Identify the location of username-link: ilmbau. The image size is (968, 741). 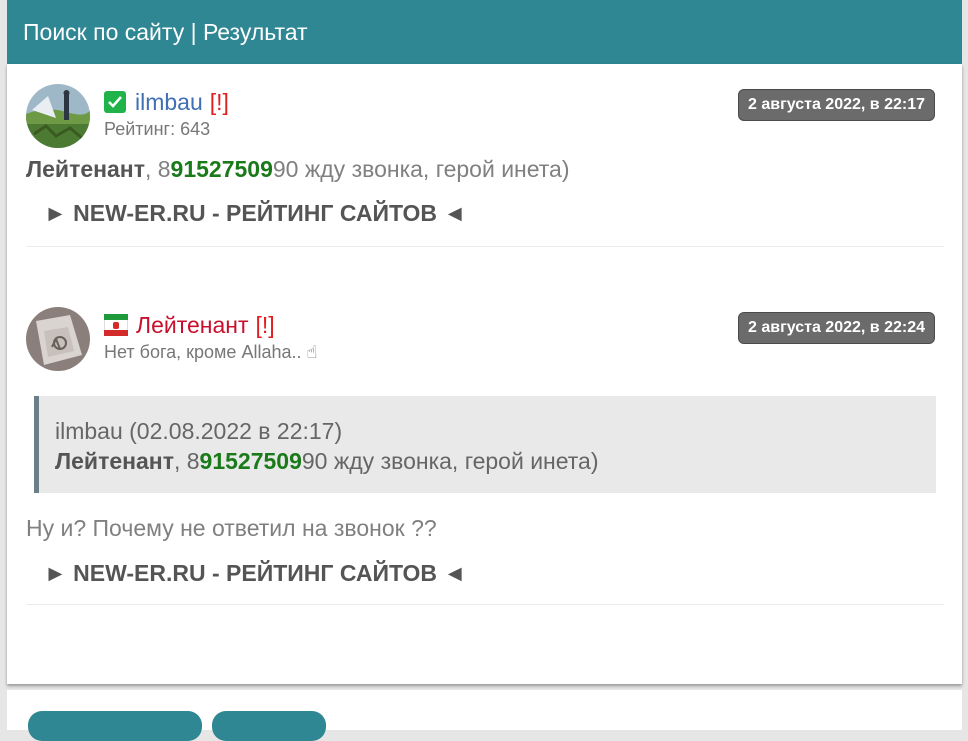
(169, 102).